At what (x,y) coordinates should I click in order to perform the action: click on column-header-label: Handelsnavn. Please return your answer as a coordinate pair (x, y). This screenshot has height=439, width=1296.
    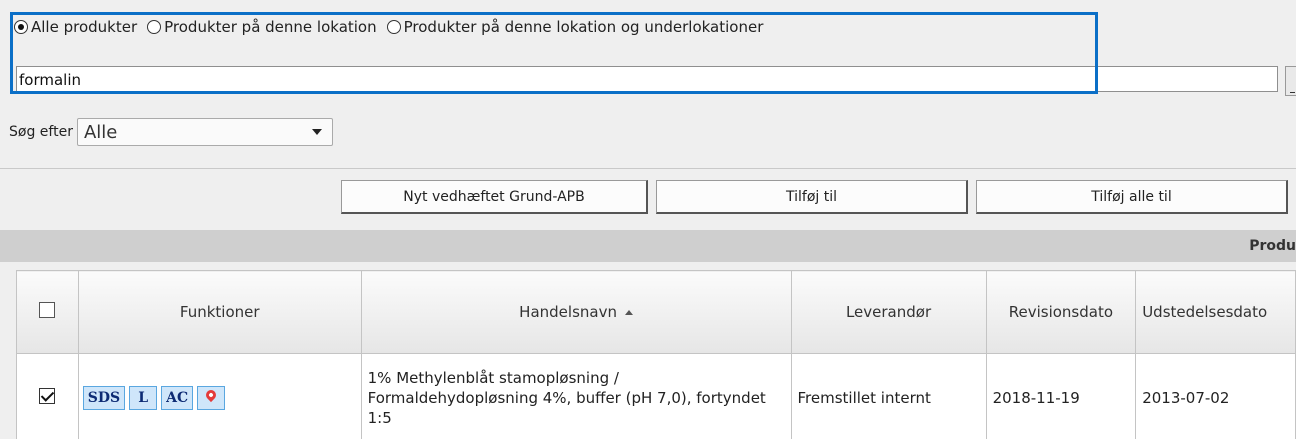
    Looking at the image, I should click on (568, 312).